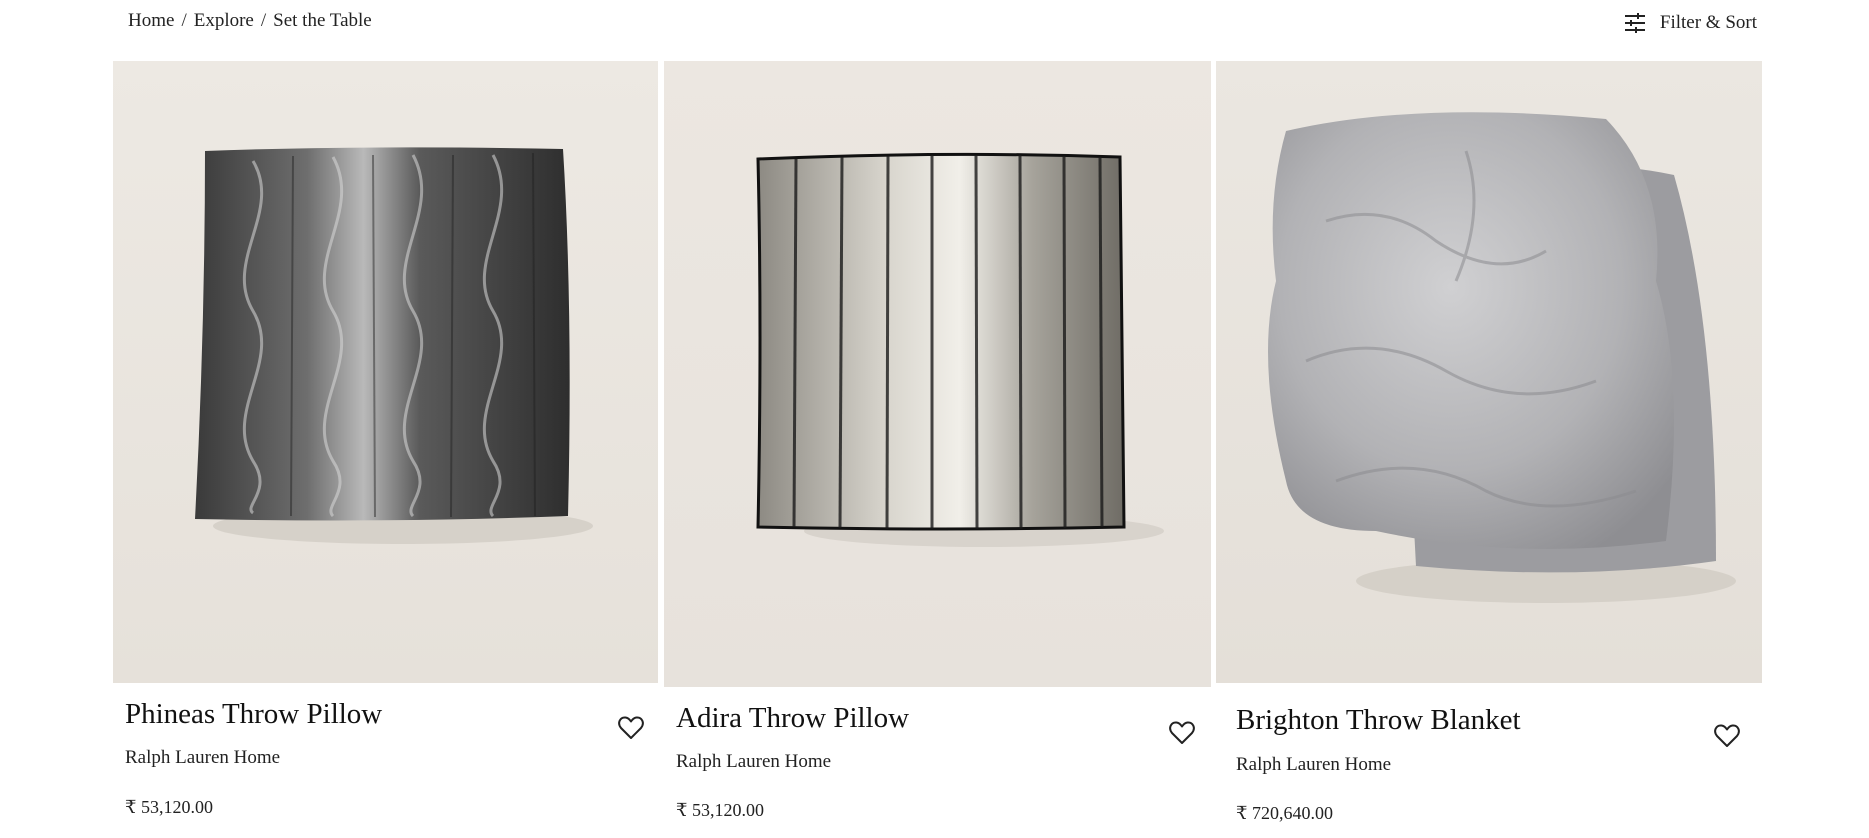  Describe the element at coordinates (1284, 813) in the screenshot. I see `product-price: ₹ 720,640.00` at that location.